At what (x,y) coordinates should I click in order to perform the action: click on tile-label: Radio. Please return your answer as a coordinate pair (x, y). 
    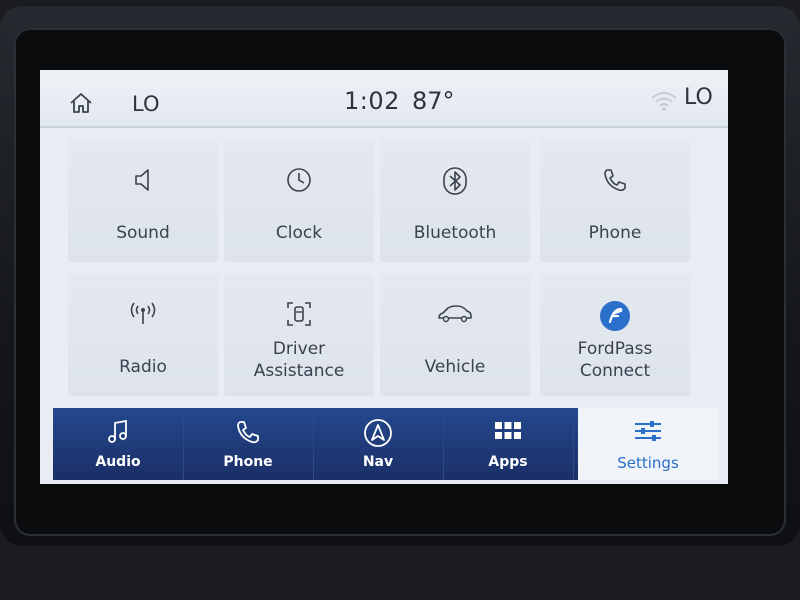
    Looking at the image, I should click on (143, 367).